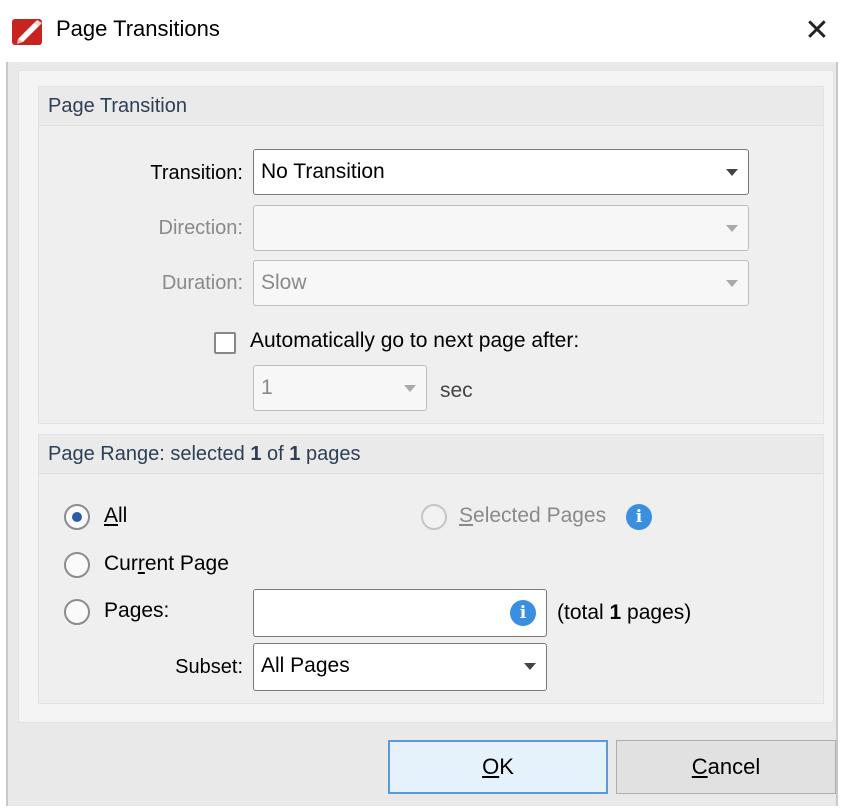 This screenshot has height=809, width=842. I want to click on page-range-heading: Page Range: selected 1 of 1 pages, so click(204, 454).